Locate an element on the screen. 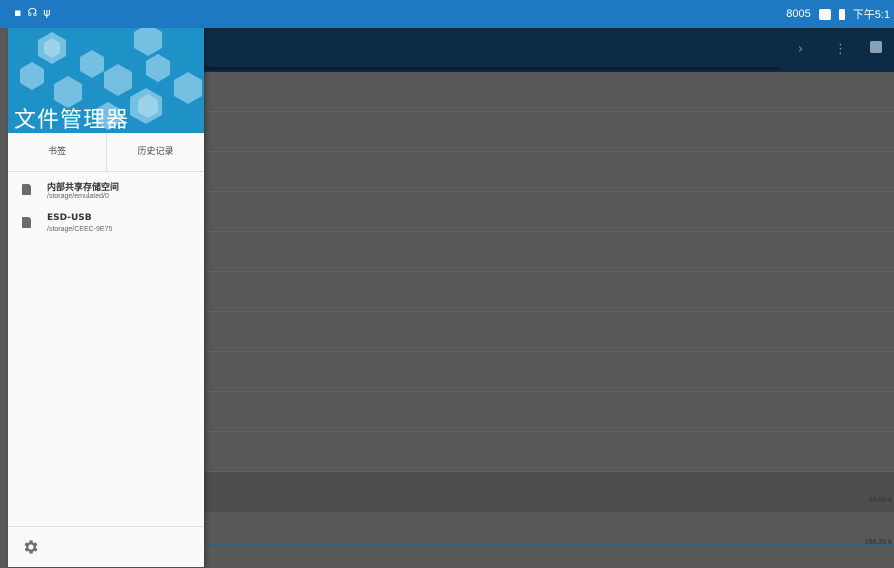 Image resolution: width=894 pixels, height=568 pixels. storage-path: /storage/CEEC-9E75 is located at coordinates (80, 229).